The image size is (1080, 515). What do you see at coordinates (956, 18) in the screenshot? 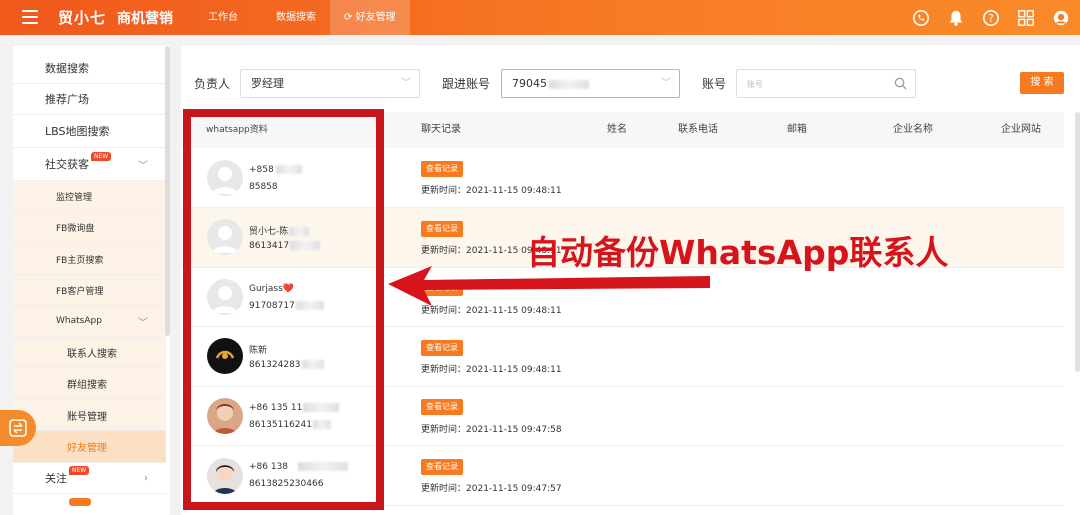
I see `bell-icon` at bounding box center [956, 18].